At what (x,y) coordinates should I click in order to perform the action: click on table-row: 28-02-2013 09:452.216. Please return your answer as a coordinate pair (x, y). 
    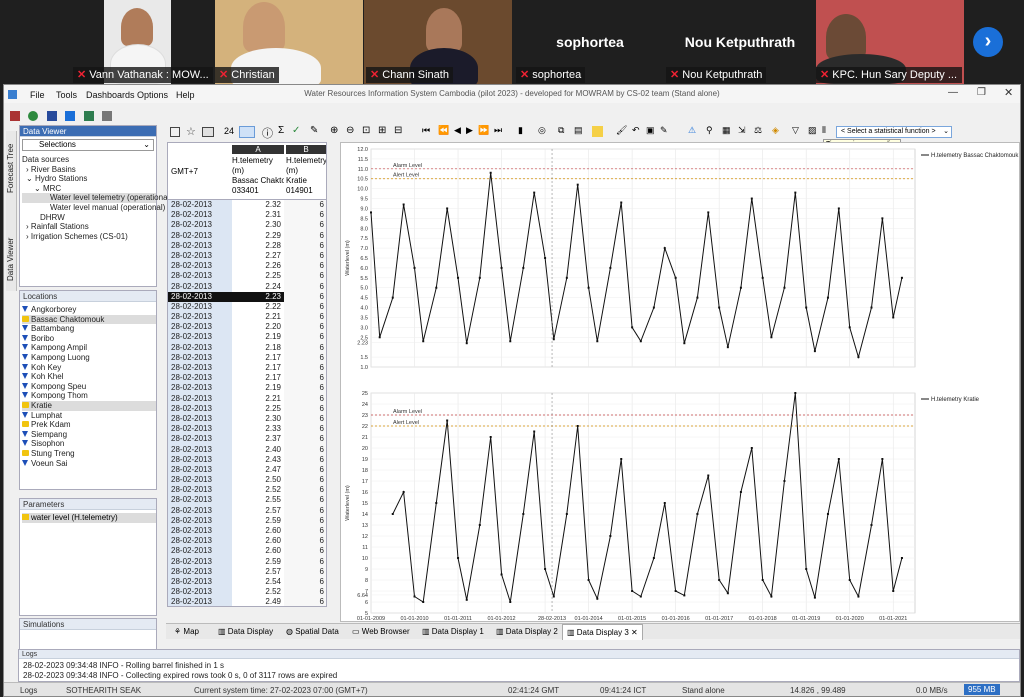
    Looking at the image, I should click on (247, 403).